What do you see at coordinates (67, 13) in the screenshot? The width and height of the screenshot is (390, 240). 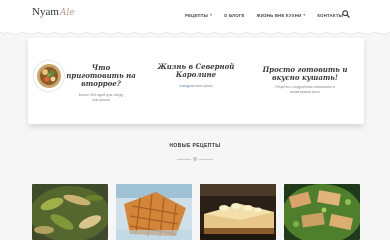 I see `logo-script-text: Ale` at bounding box center [67, 13].